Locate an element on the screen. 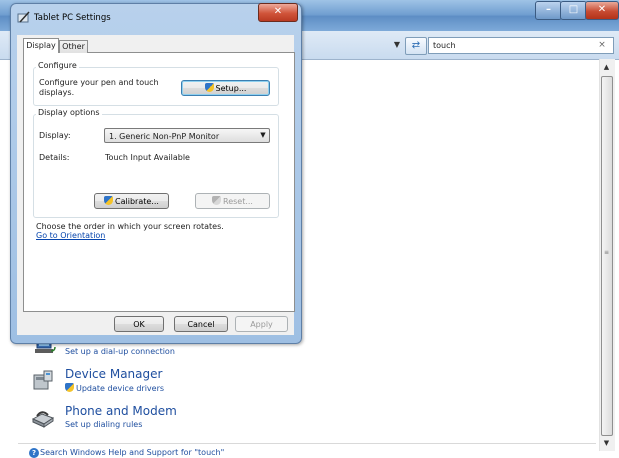 The image size is (619, 458). details-value: Touch Input Available is located at coordinates (147, 157).